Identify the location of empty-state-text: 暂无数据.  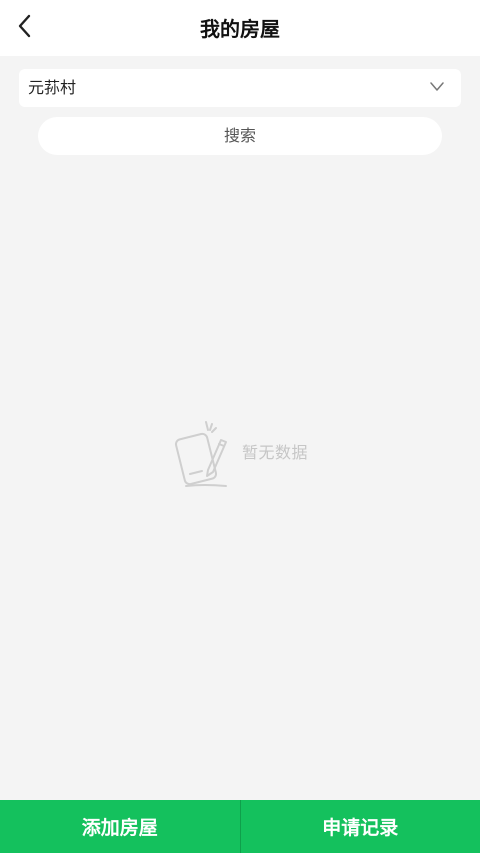
(275, 452).